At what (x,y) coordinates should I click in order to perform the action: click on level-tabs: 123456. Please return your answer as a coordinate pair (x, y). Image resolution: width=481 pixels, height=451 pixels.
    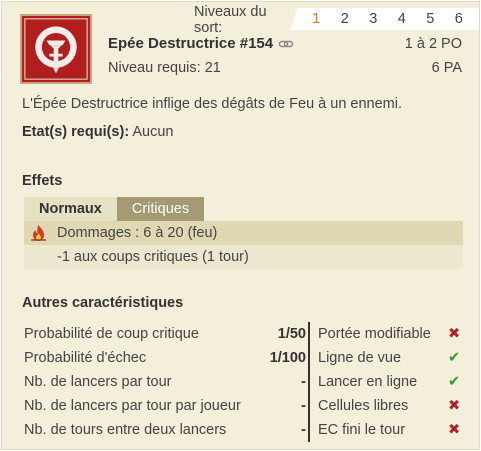
    Looking at the image, I should click on (384, 19).